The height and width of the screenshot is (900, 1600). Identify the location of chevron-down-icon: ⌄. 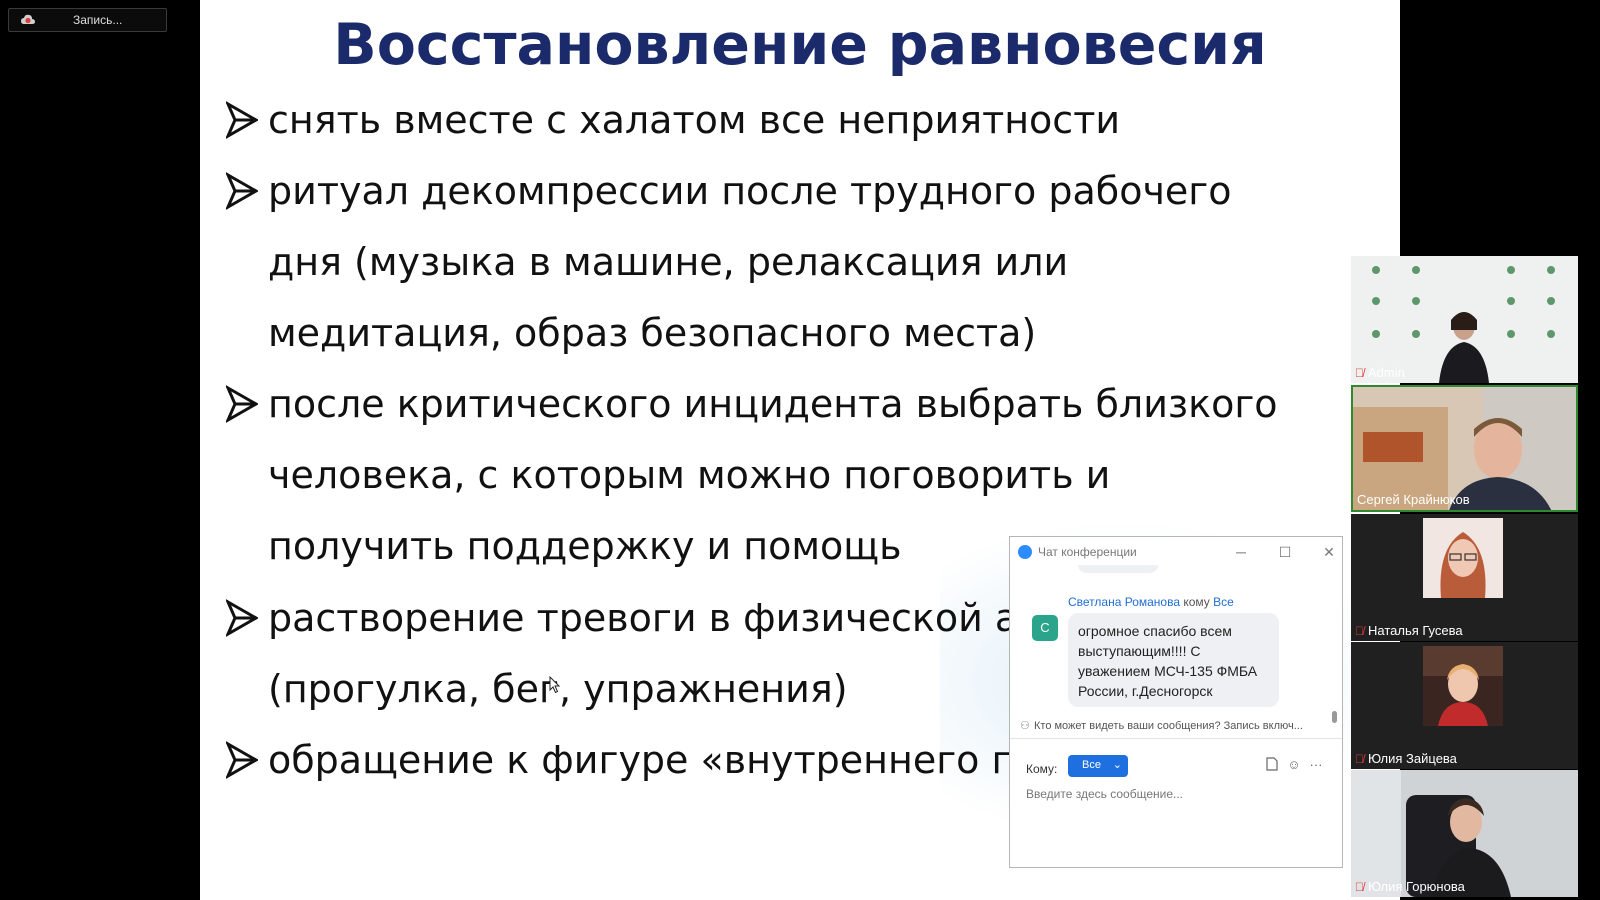
(1117, 765).